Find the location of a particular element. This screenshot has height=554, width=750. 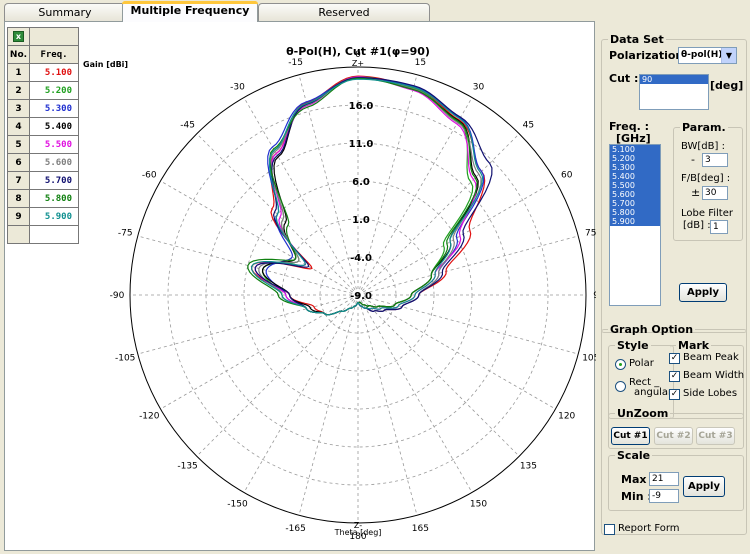

table-row: 9 5.900 is located at coordinates (43, 217).